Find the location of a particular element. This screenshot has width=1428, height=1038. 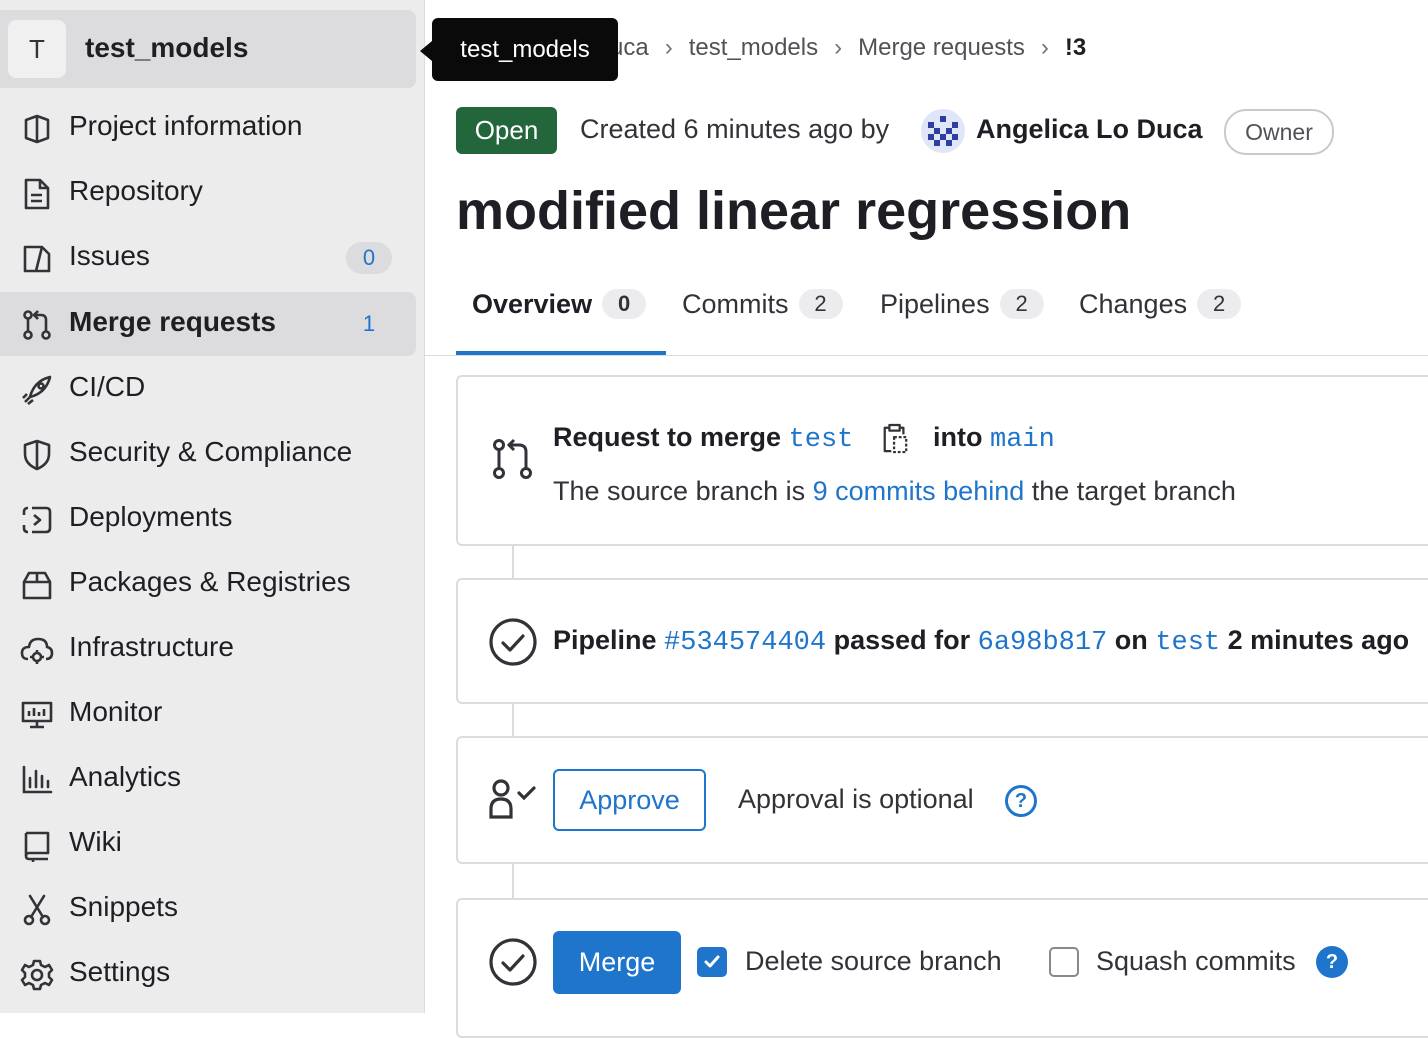

sidebar-item-label: Analytics is located at coordinates (125, 776).